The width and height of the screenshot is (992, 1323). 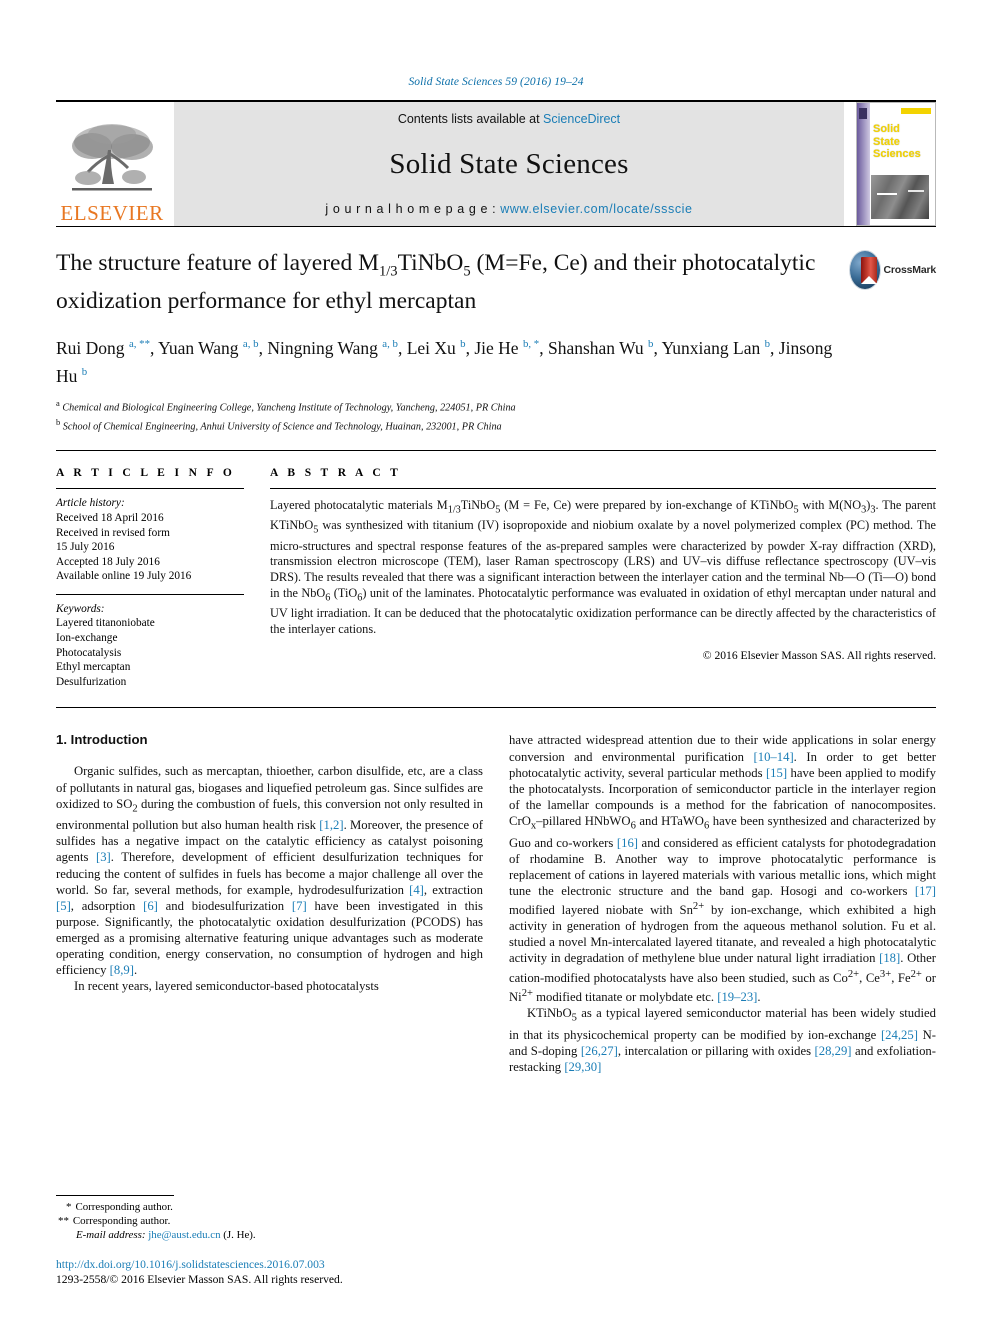 What do you see at coordinates (111, 1235) in the screenshot?
I see `email-address-label: E-mail address:` at bounding box center [111, 1235].